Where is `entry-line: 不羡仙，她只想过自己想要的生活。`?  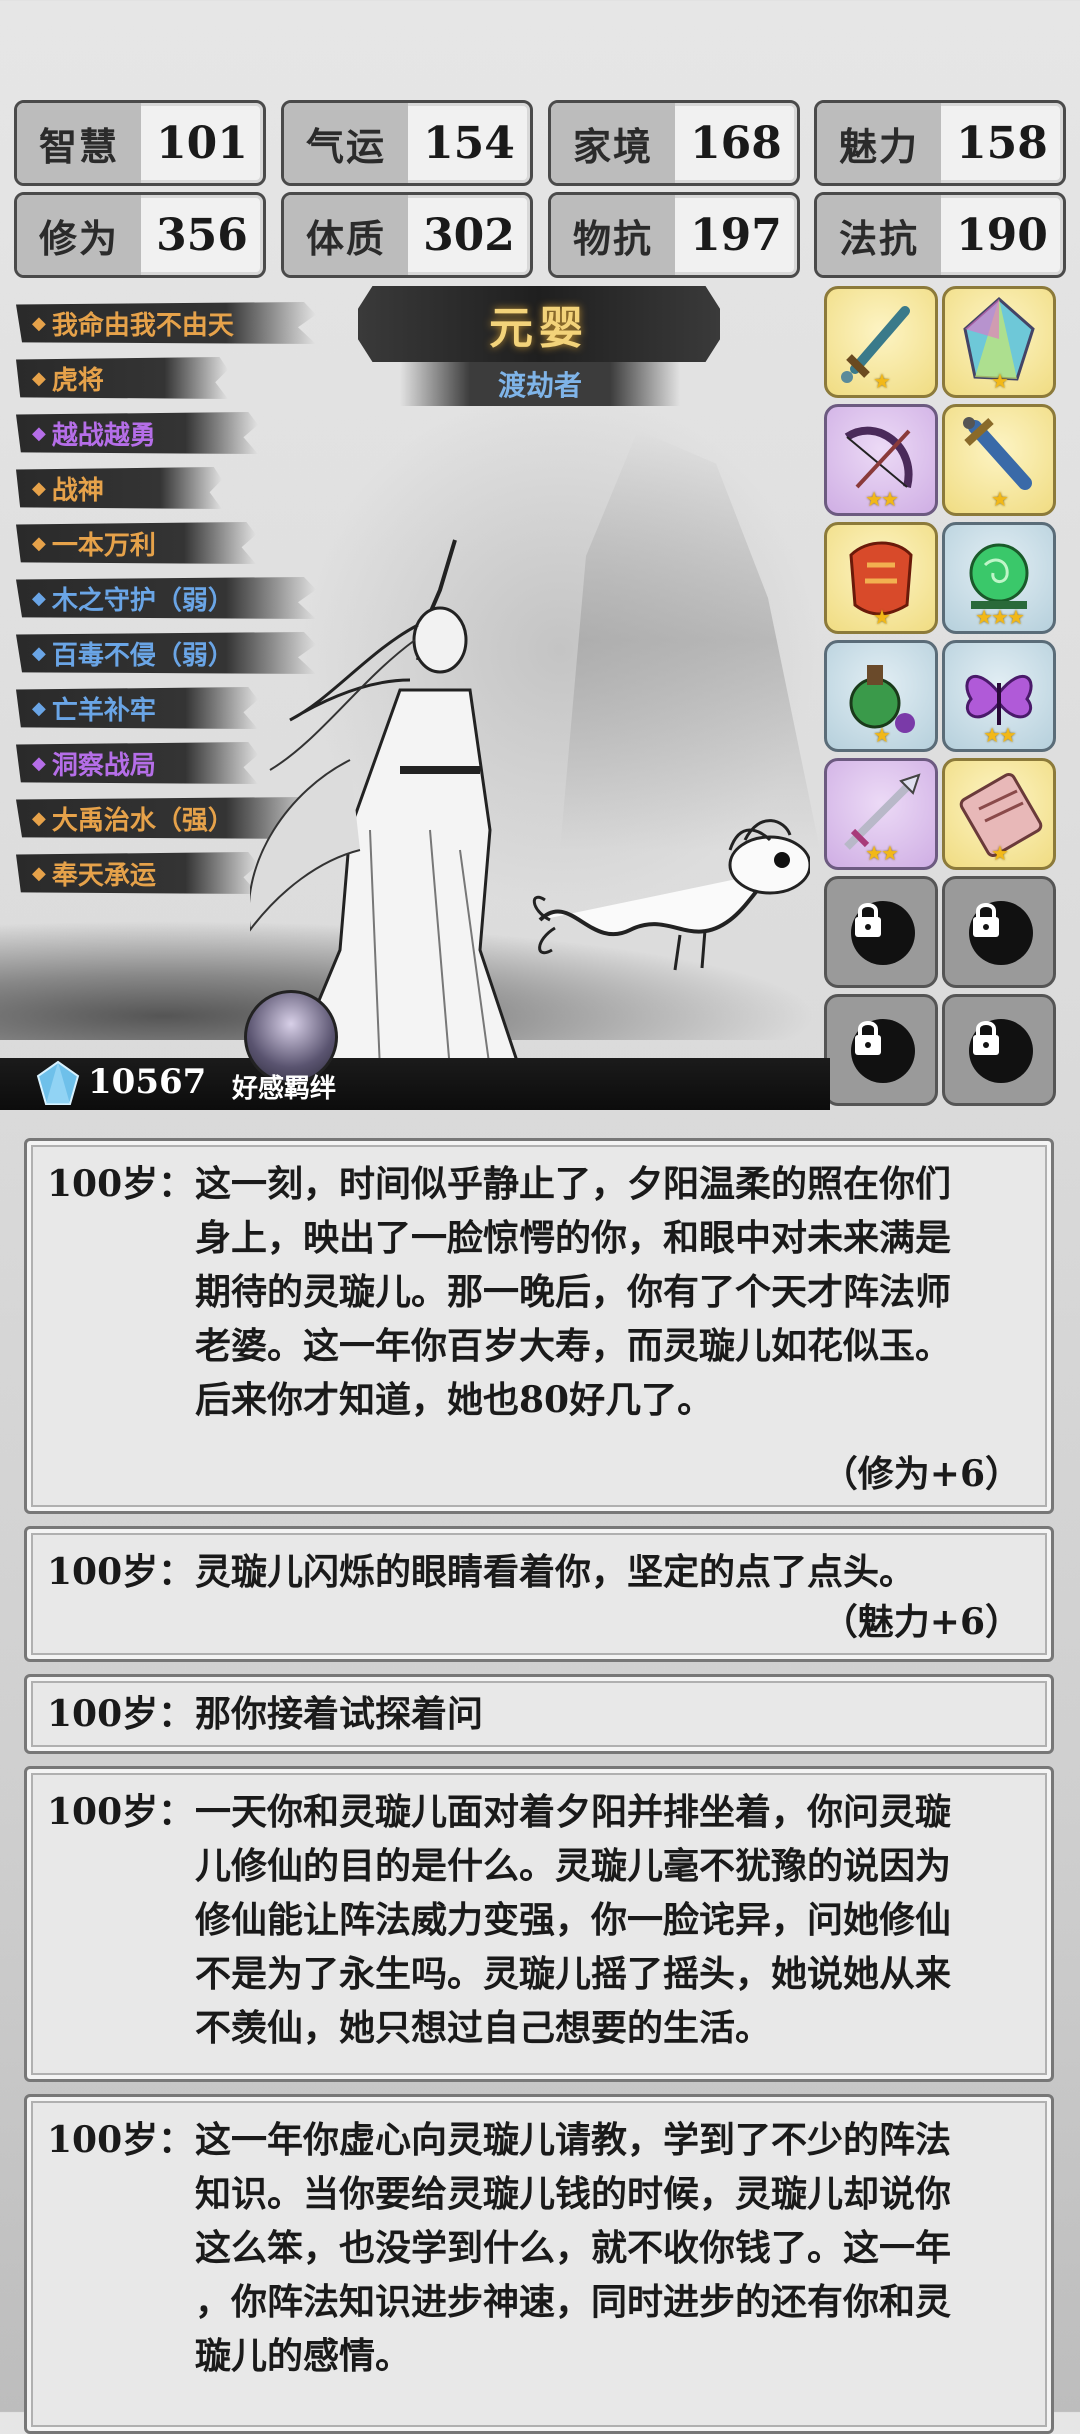
entry-line: 不羡仙，她只想过自己想要的生活。 is located at coordinates (483, 2028).